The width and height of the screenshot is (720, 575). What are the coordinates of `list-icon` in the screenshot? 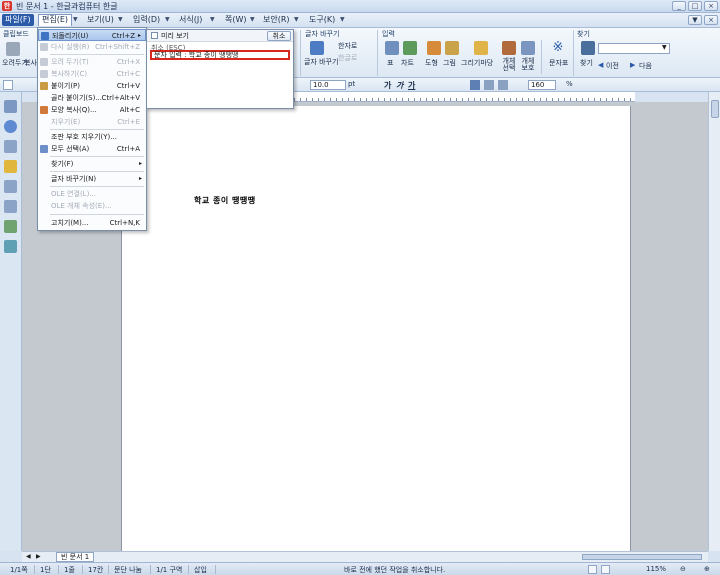 It's located at (10, 146).